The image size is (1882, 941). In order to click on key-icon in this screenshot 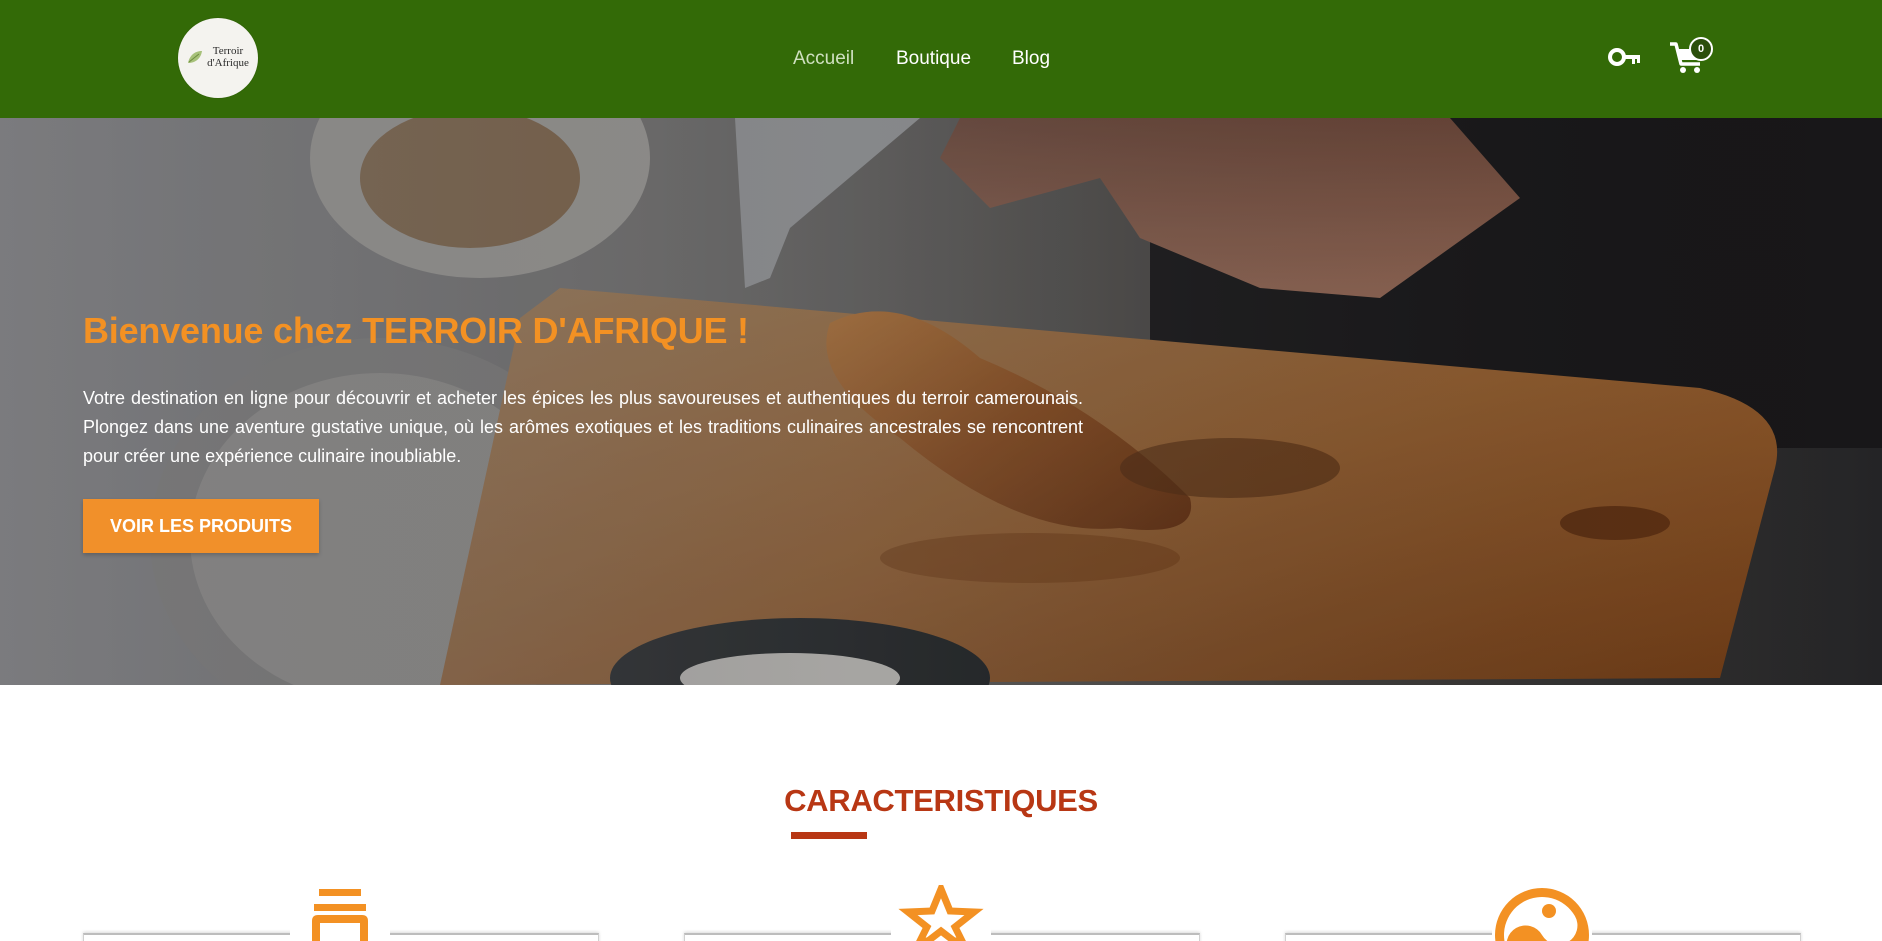, I will do `click(1625, 57)`.